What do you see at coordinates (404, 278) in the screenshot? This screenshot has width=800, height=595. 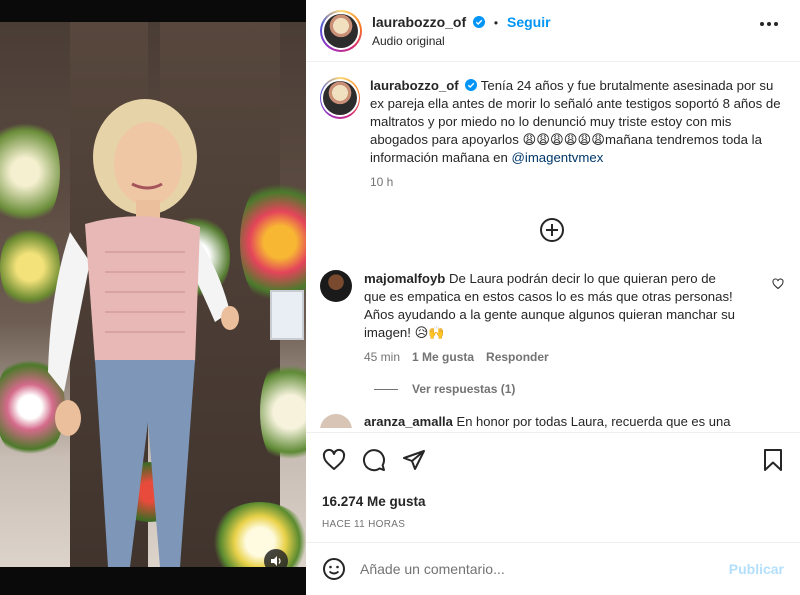 I see `commenter-username: majomalfoyb` at bounding box center [404, 278].